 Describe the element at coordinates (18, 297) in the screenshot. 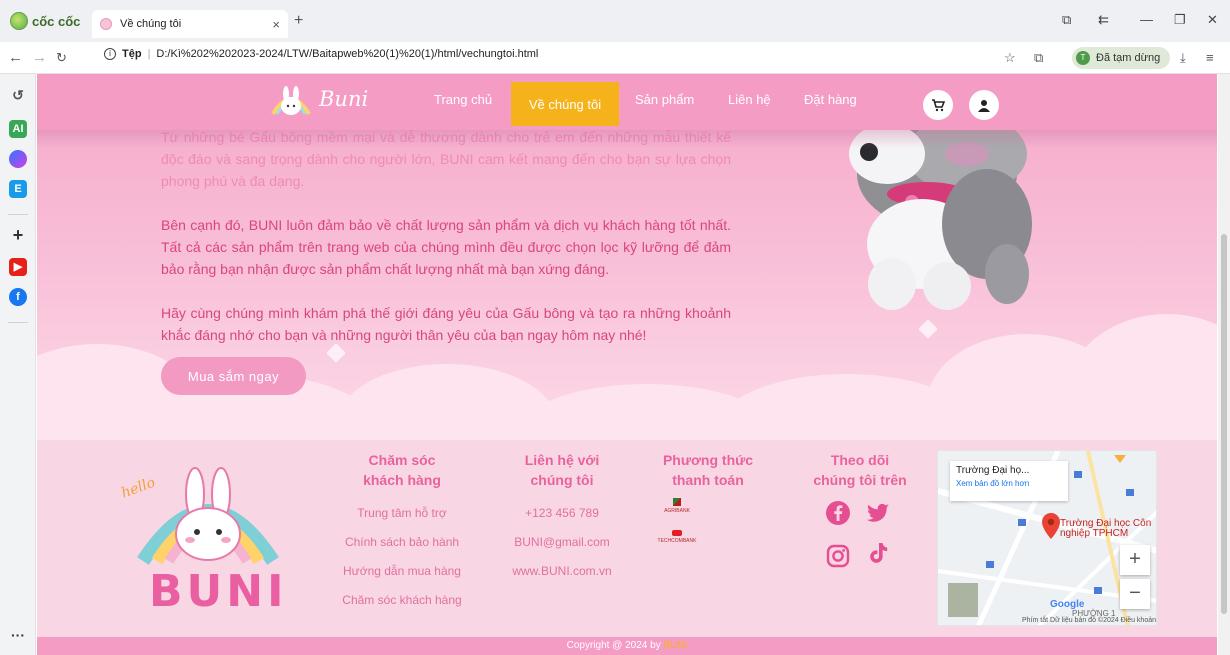

I see `facebook-sidebar-icon: f` at that location.